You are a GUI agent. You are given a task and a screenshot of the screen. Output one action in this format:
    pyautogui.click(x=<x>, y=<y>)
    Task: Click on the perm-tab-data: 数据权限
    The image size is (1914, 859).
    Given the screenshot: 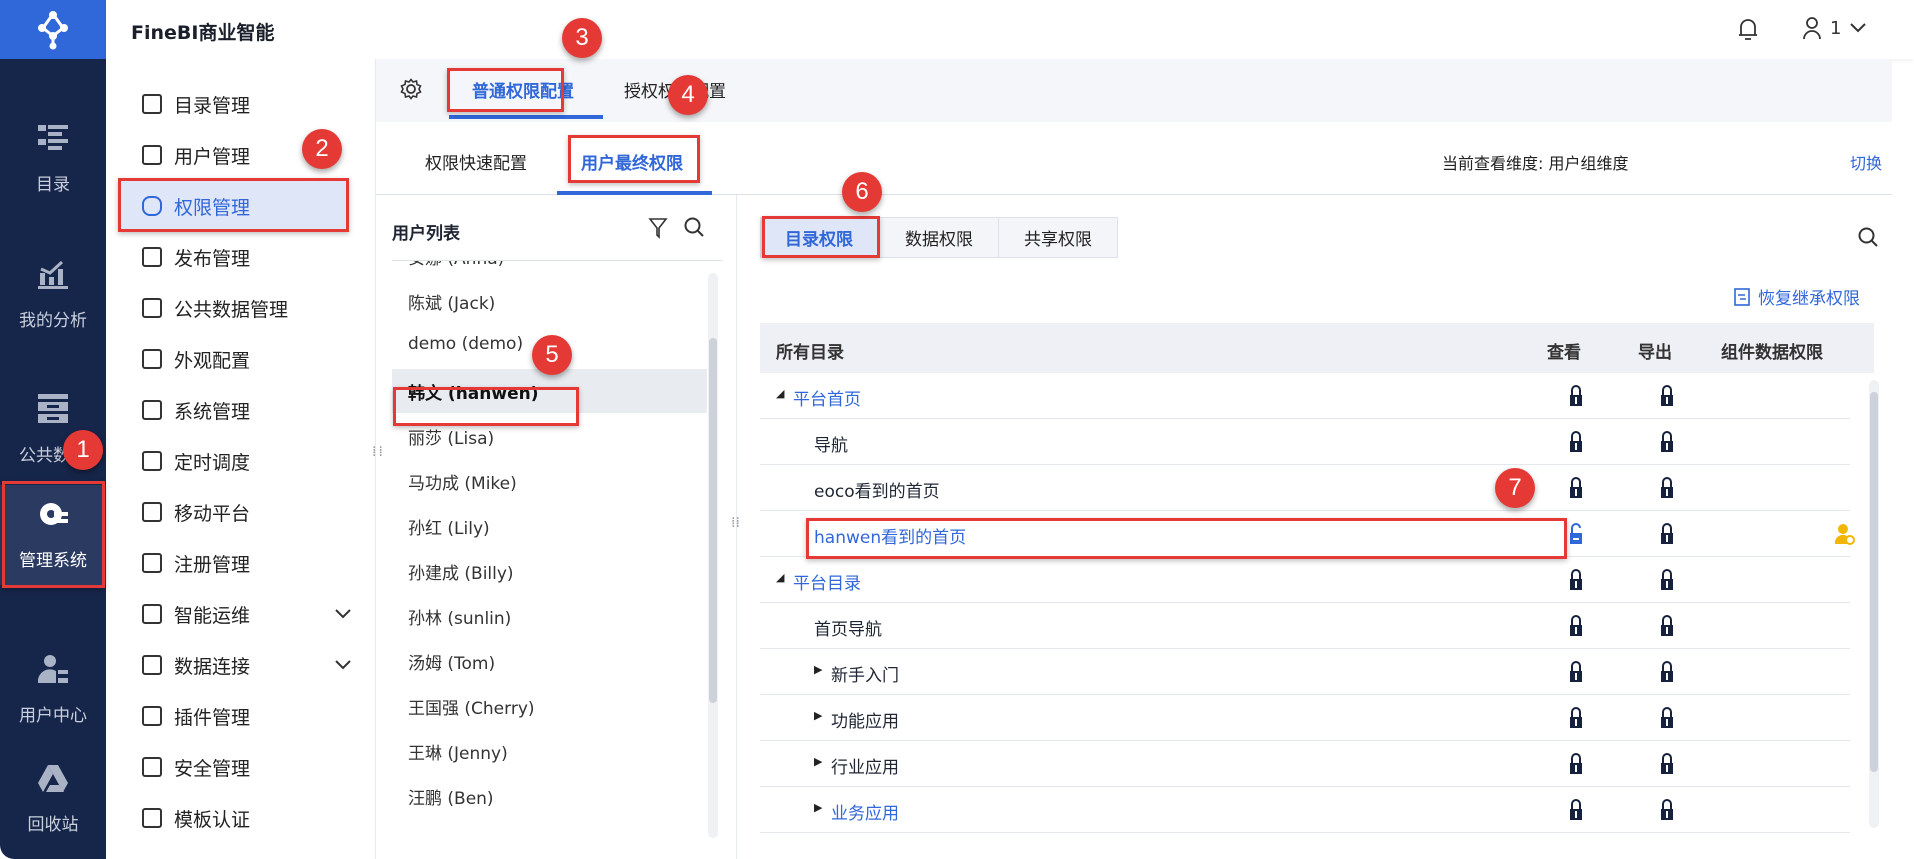 What is the action you would take?
    pyautogui.click(x=939, y=237)
    